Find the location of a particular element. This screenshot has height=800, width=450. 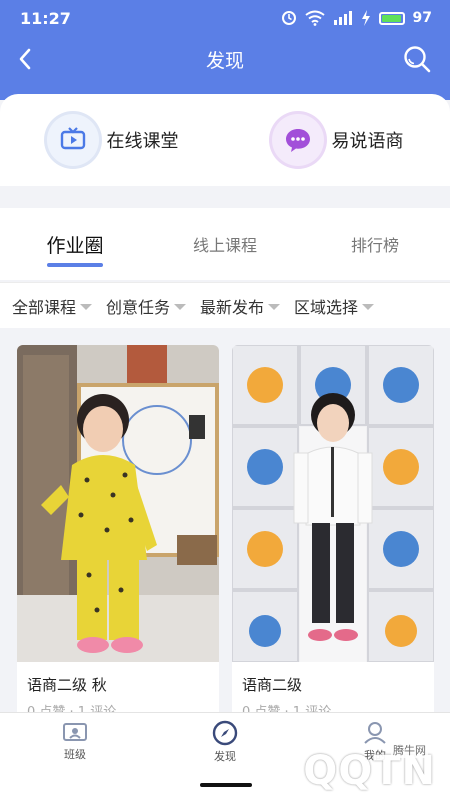

filter-creative-tasks: 创意任务 is located at coordinates (146, 306).